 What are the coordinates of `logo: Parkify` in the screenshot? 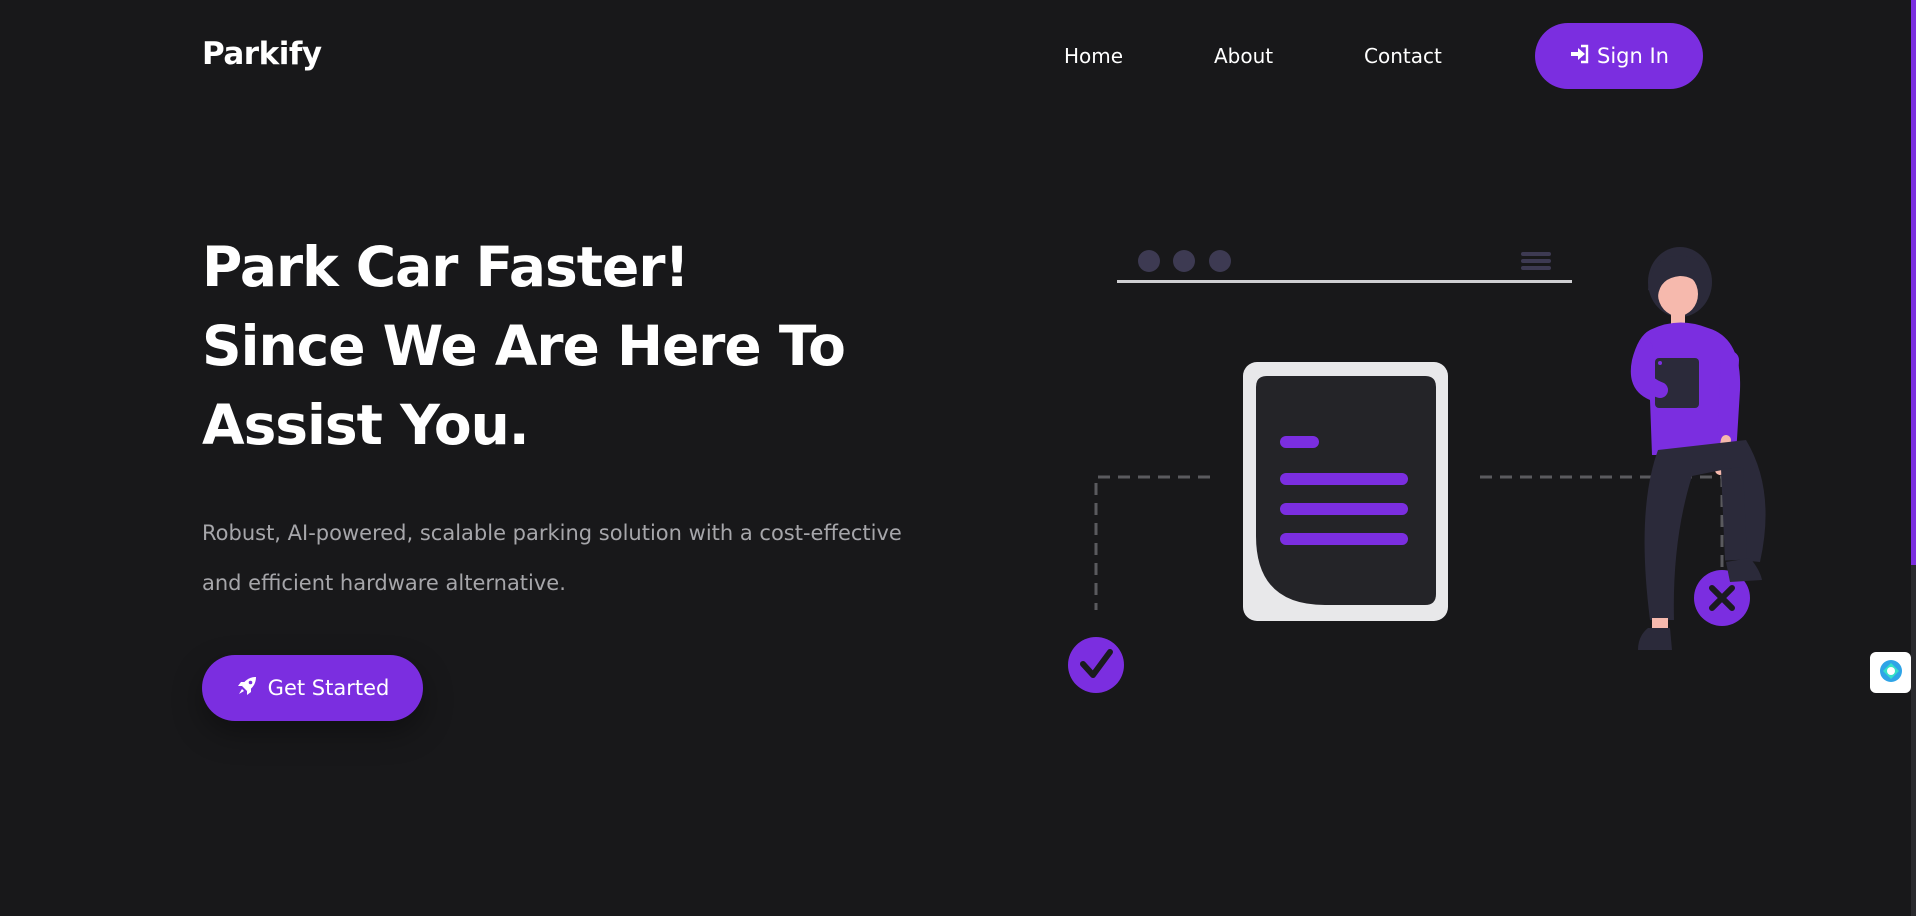 It's located at (262, 54).